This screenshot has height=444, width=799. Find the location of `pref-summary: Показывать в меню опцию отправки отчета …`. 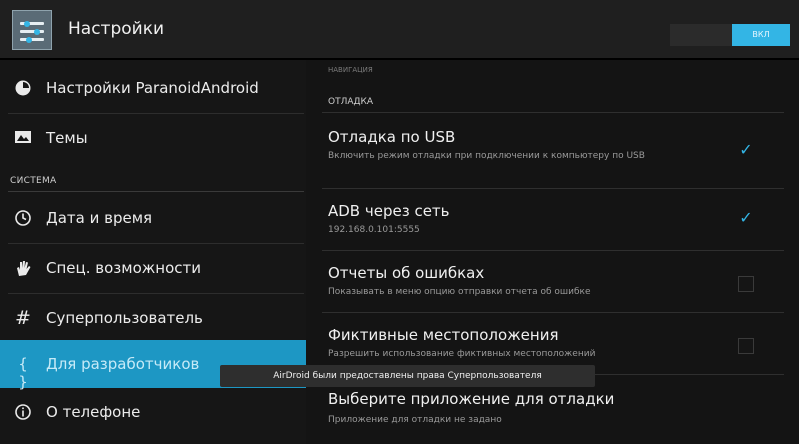

pref-summary: Показывать в меню опцию отправки отчета … is located at coordinates (459, 292).